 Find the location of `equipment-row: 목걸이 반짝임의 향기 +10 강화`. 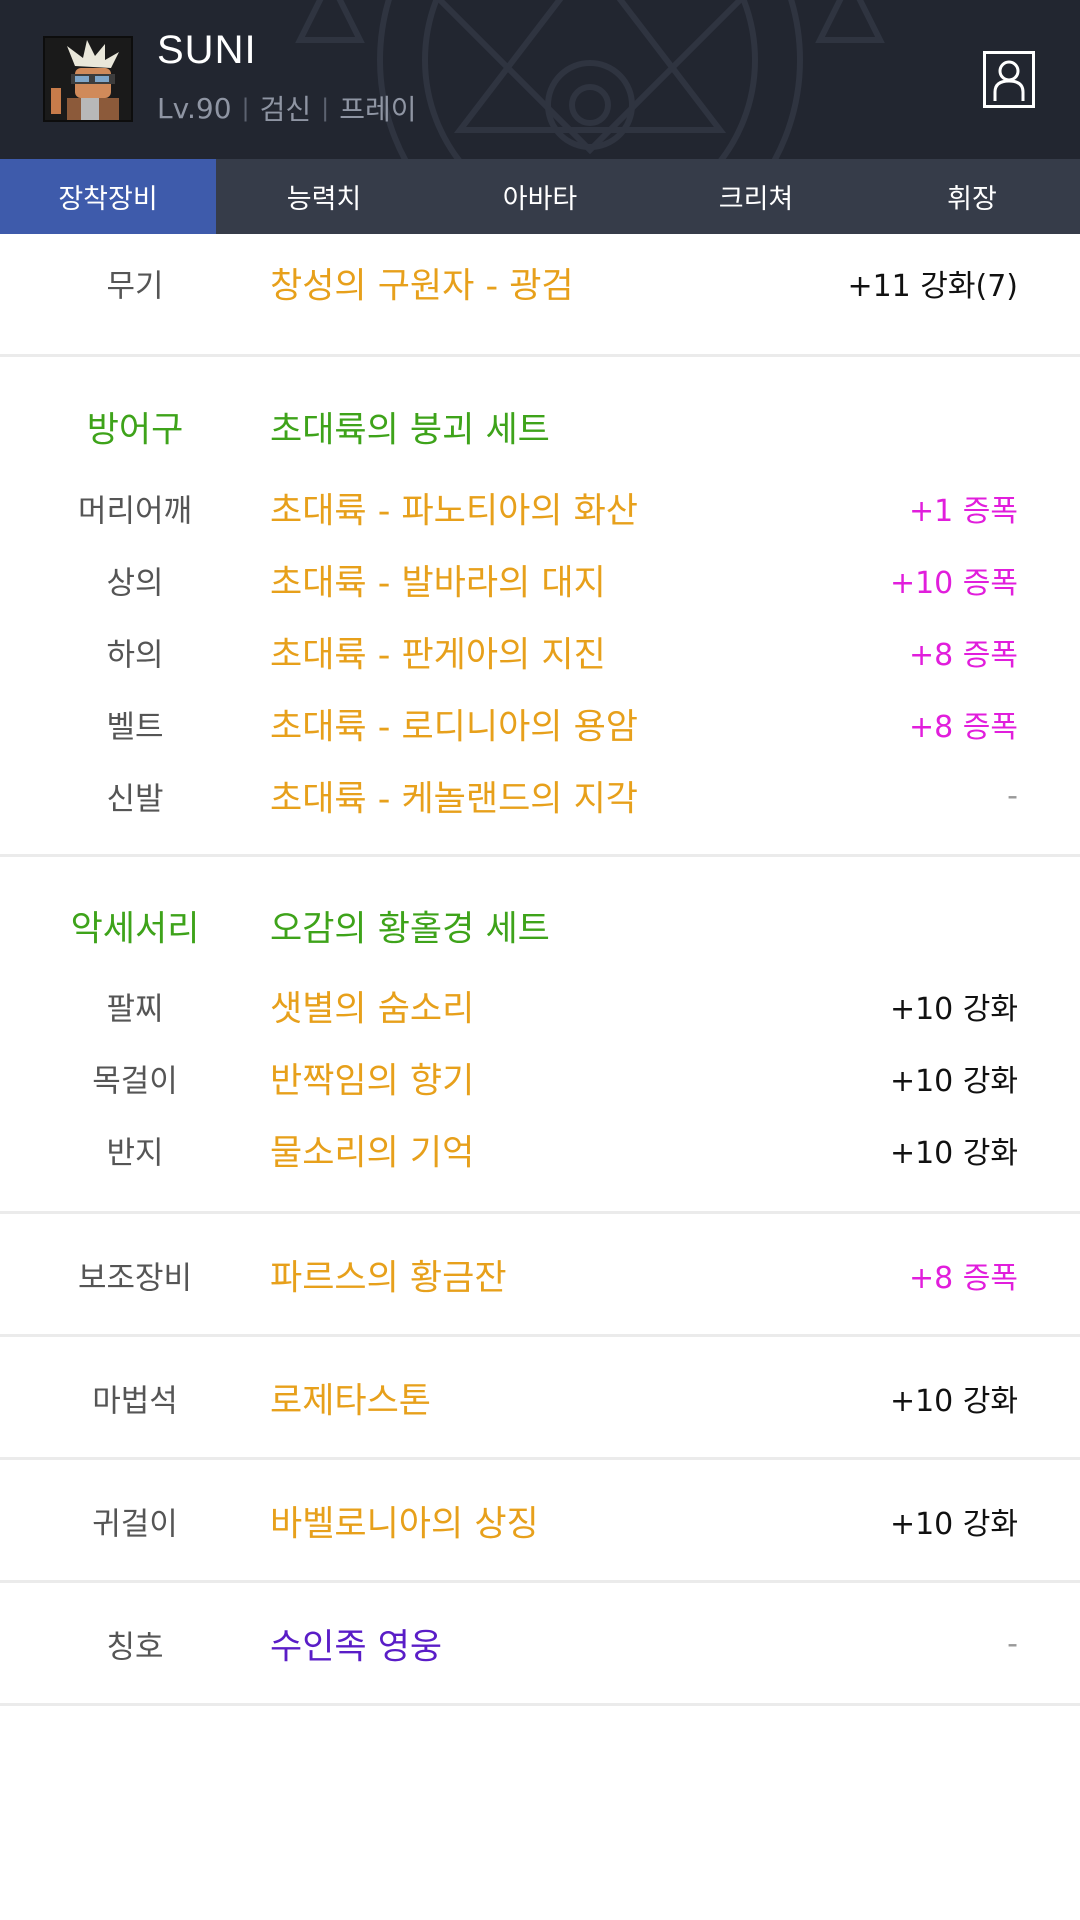

equipment-row: 목걸이 반짝임의 향기 +10 강화 is located at coordinates (540, 1078).